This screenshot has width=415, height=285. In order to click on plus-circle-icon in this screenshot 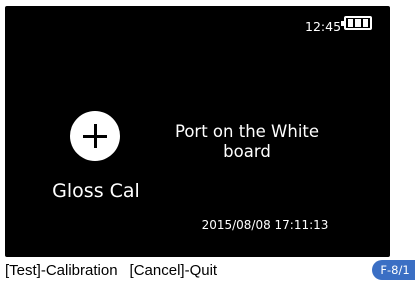, I will do `click(95, 136)`.